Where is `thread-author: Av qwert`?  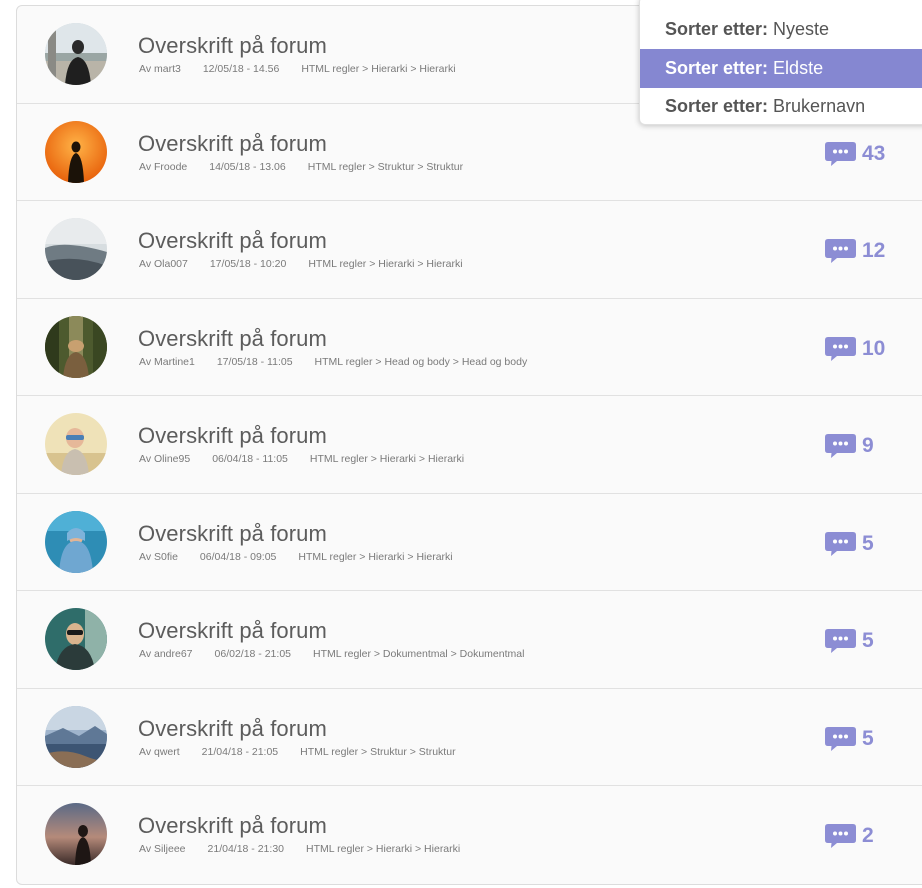
thread-author: Av qwert is located at coordinates (159, 752).